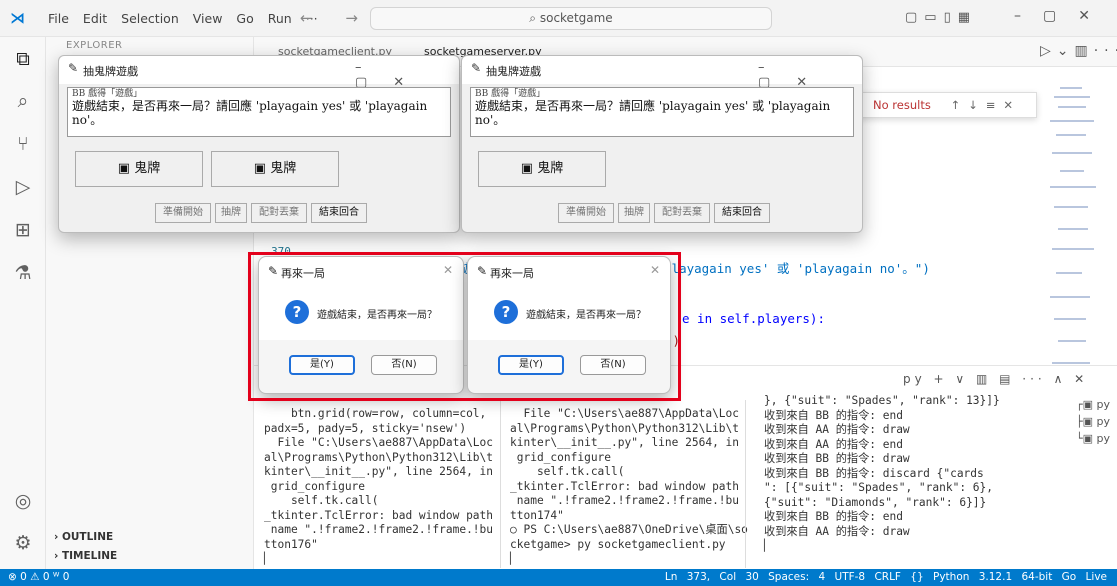 The height and width of the screenshot is (586, 1117). Describe the element at coordinates (336, 18) in the screenshot. I see `nav-arrows-icon: ← →` at that location.